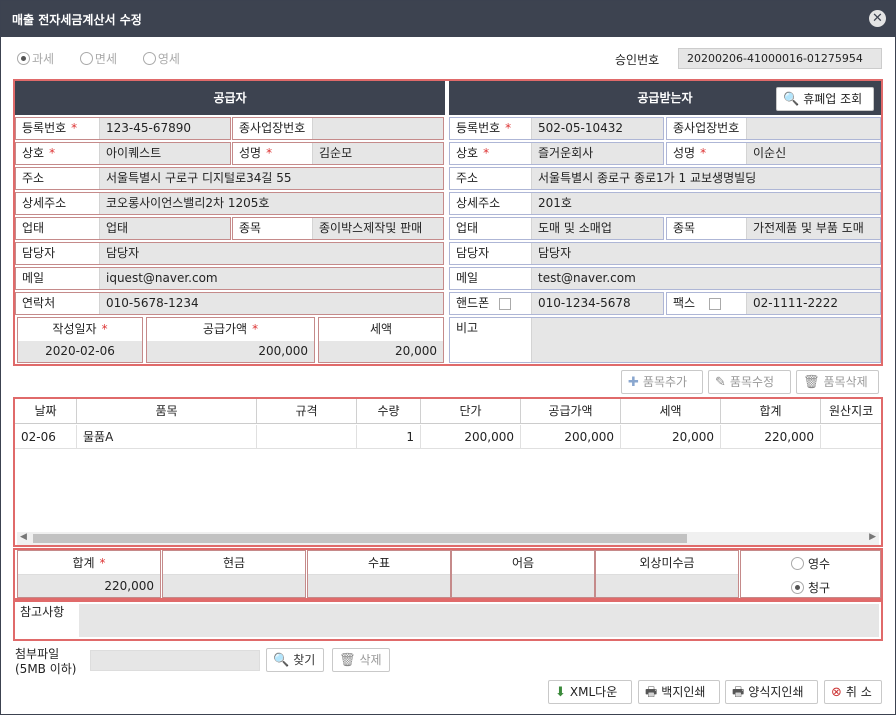 The height and width of the screenshot is (715, 896). I want to click on title-bar: 매출 전자세금계산서 수정 ✕, so click(448, 19).